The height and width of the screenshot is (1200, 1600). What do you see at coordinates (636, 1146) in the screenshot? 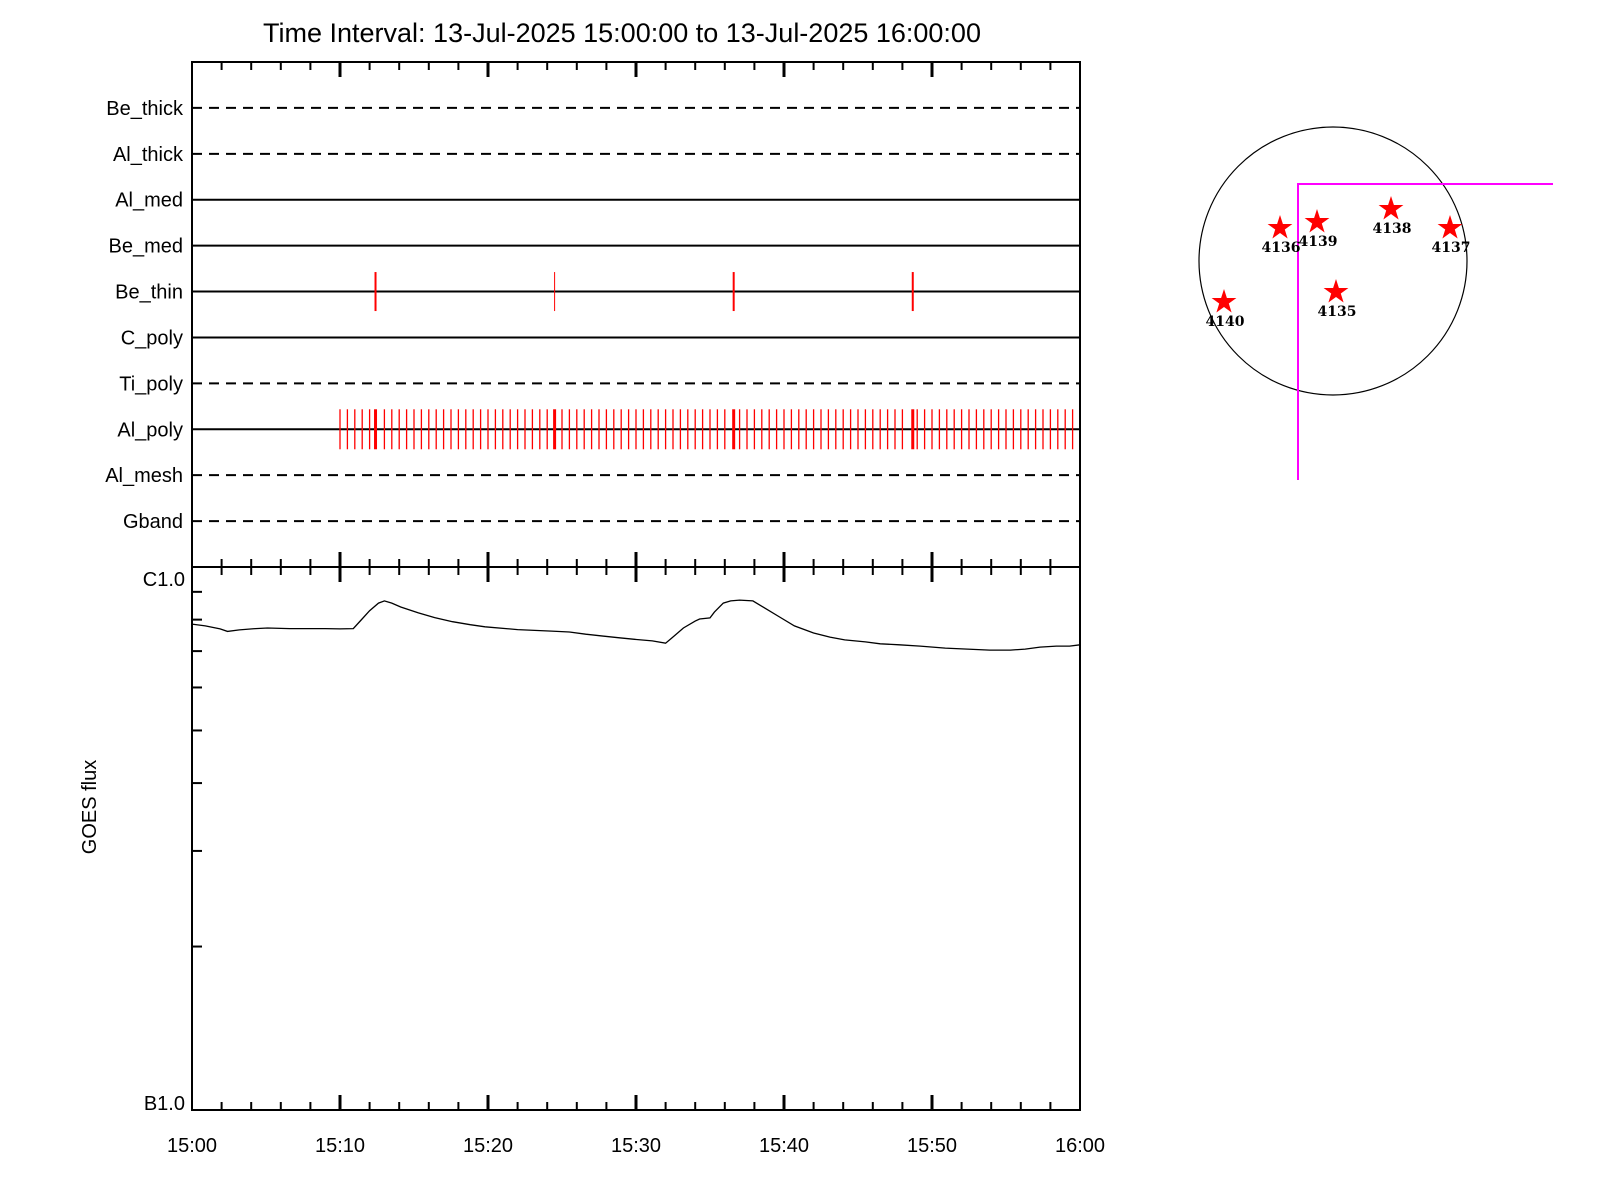
I see `x-tick-label-15-30: 15:30` at bounding box center [636, 1146].